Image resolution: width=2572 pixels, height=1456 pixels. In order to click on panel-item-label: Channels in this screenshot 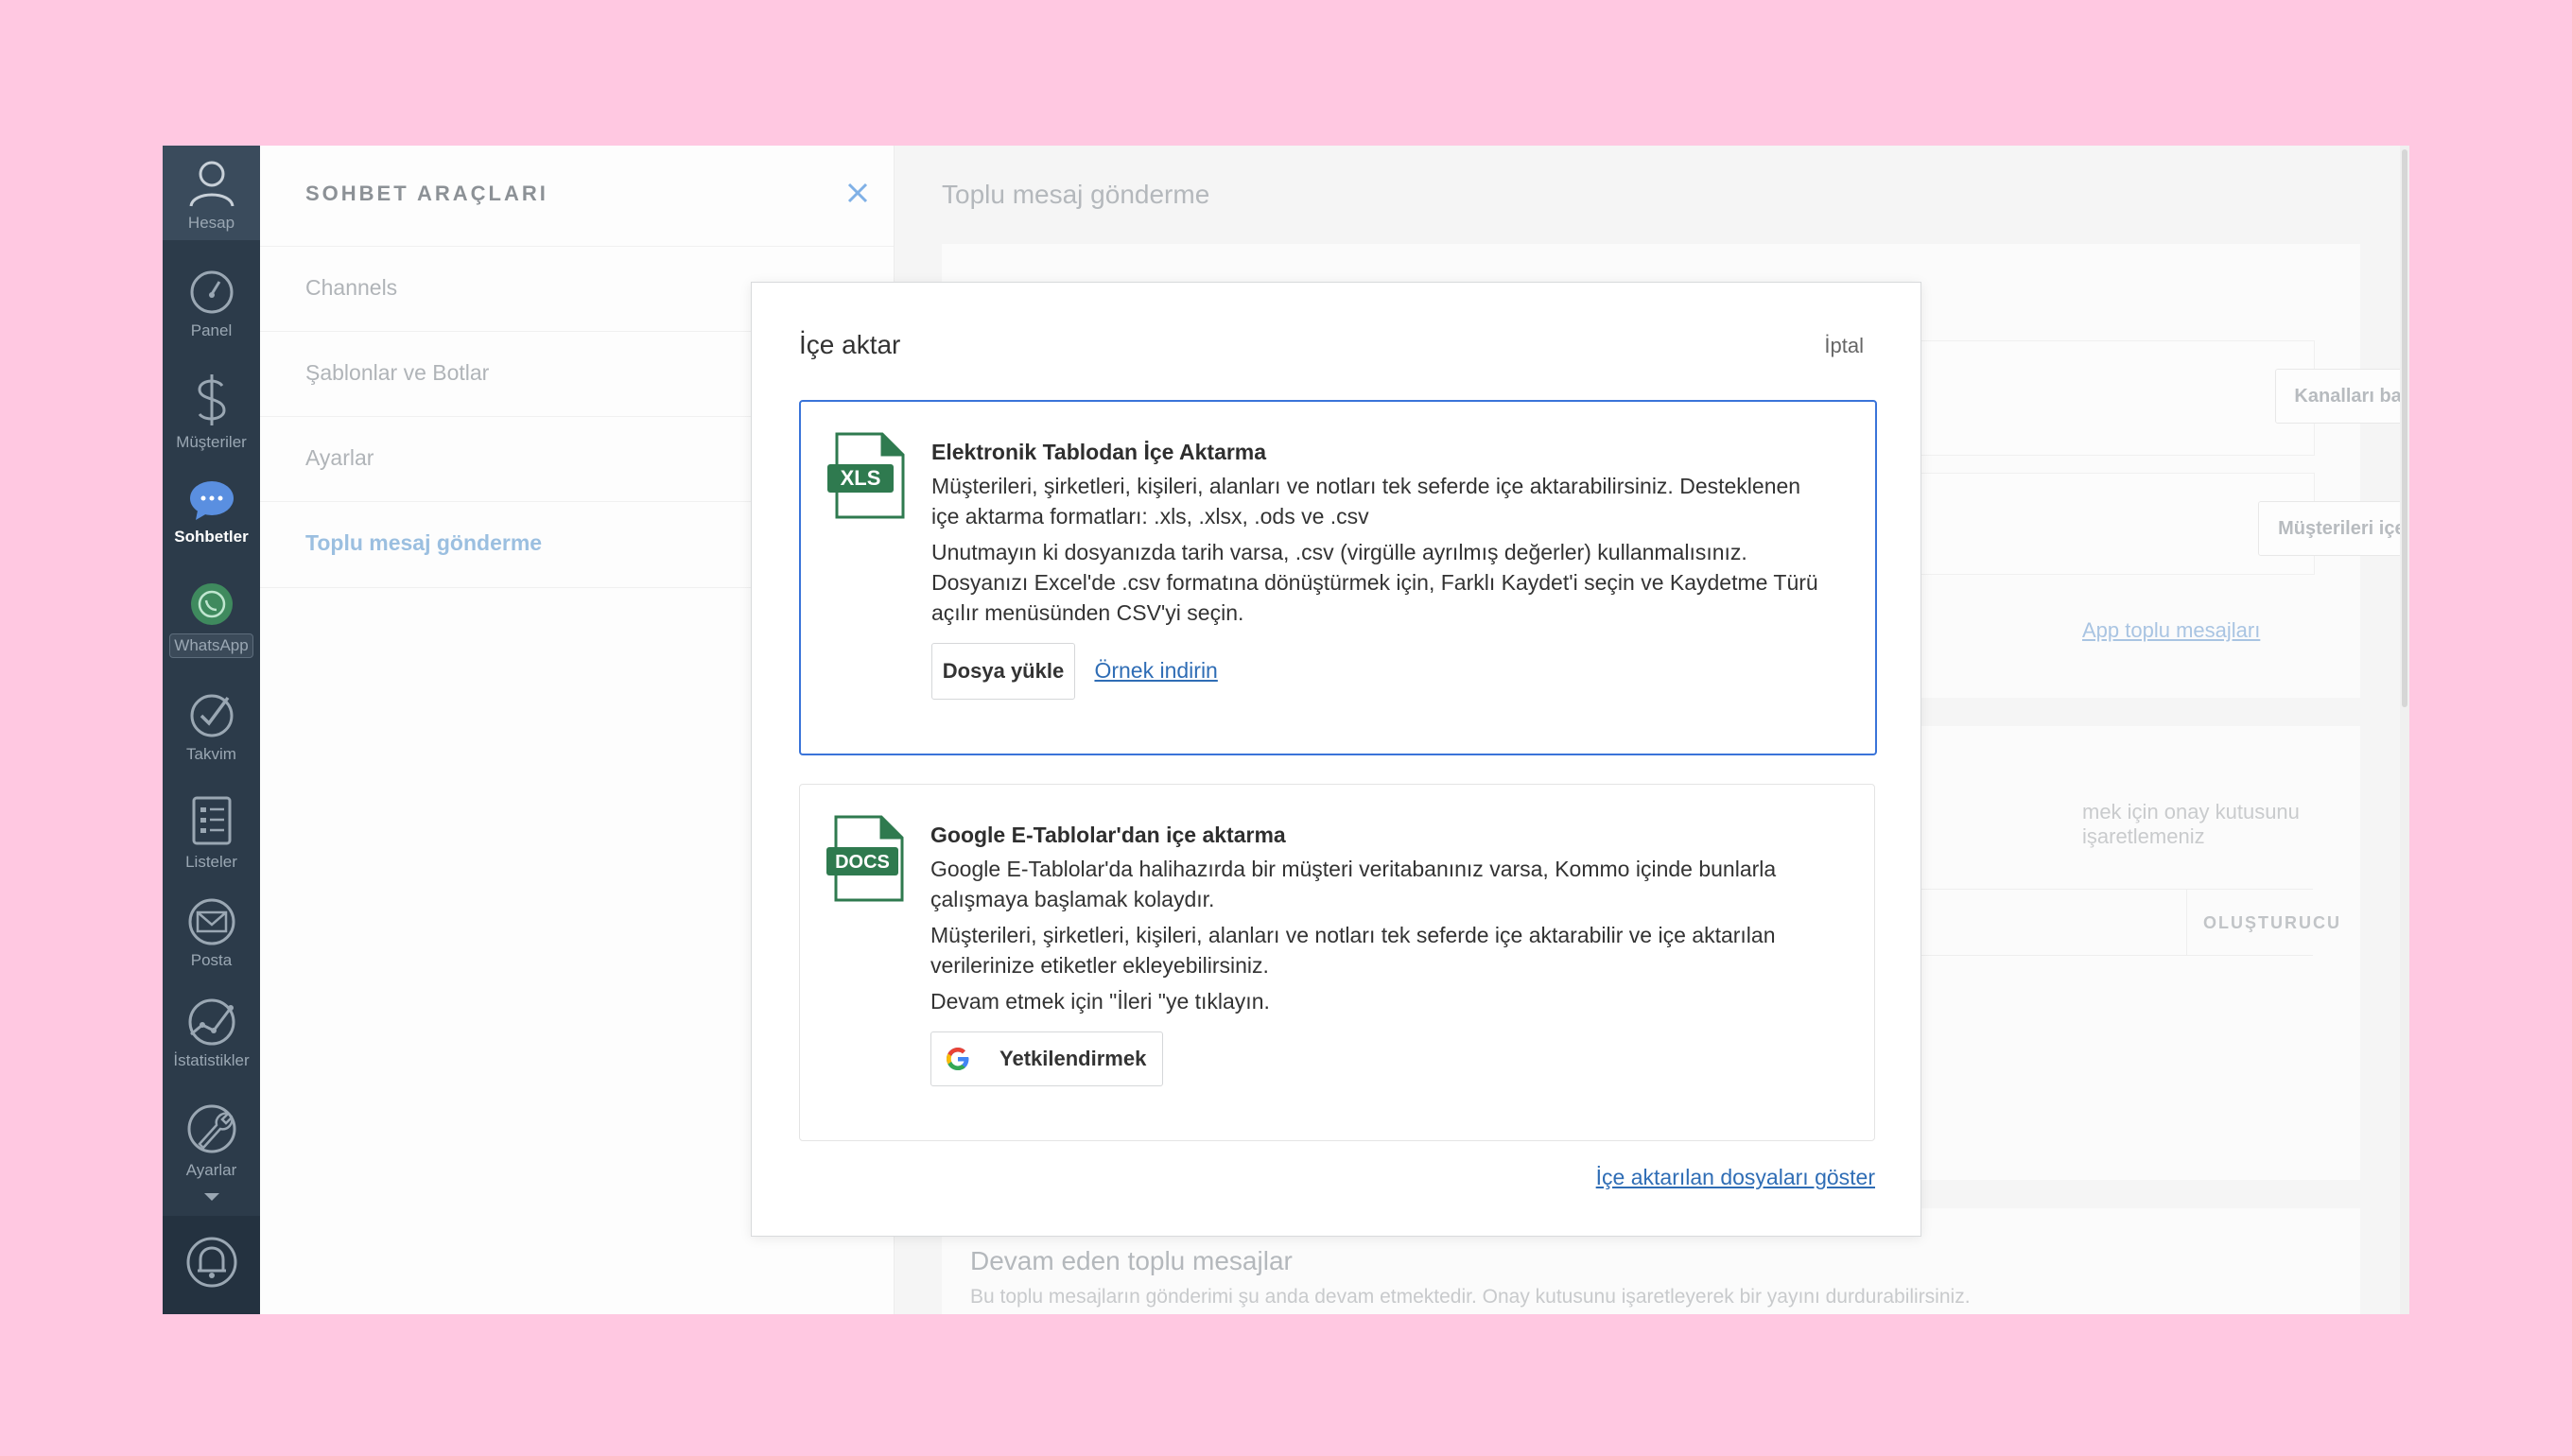, I will do `click(351, 287)`.